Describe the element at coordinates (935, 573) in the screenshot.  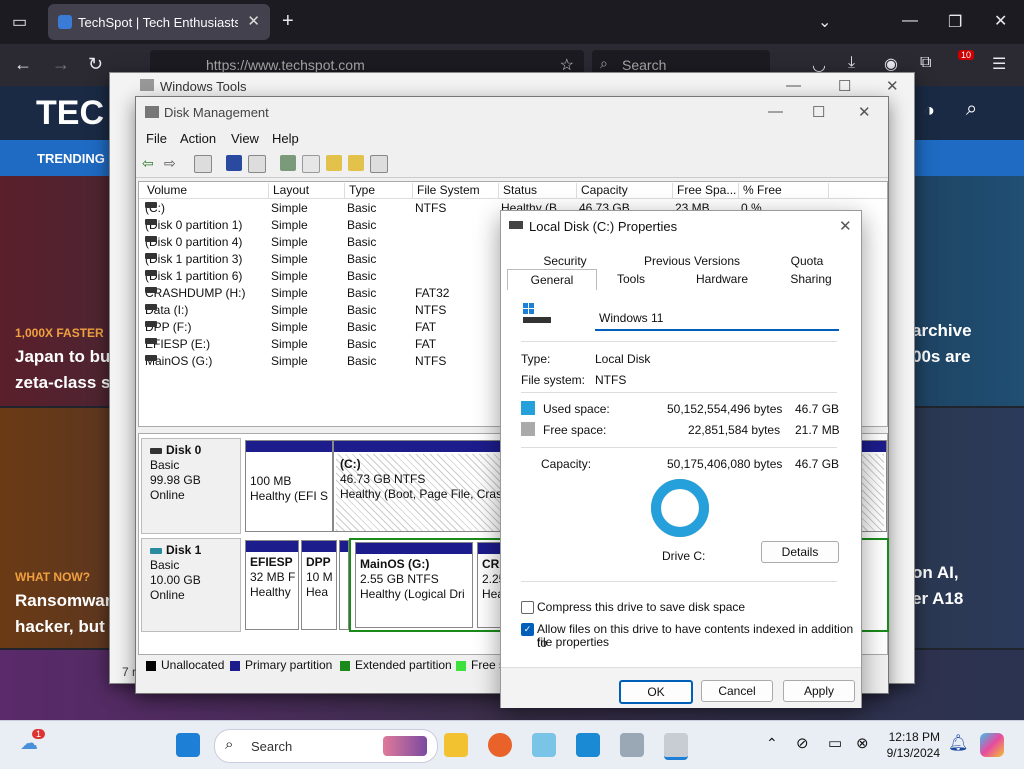
I see `headline-right-2a: on AI,` at that location.